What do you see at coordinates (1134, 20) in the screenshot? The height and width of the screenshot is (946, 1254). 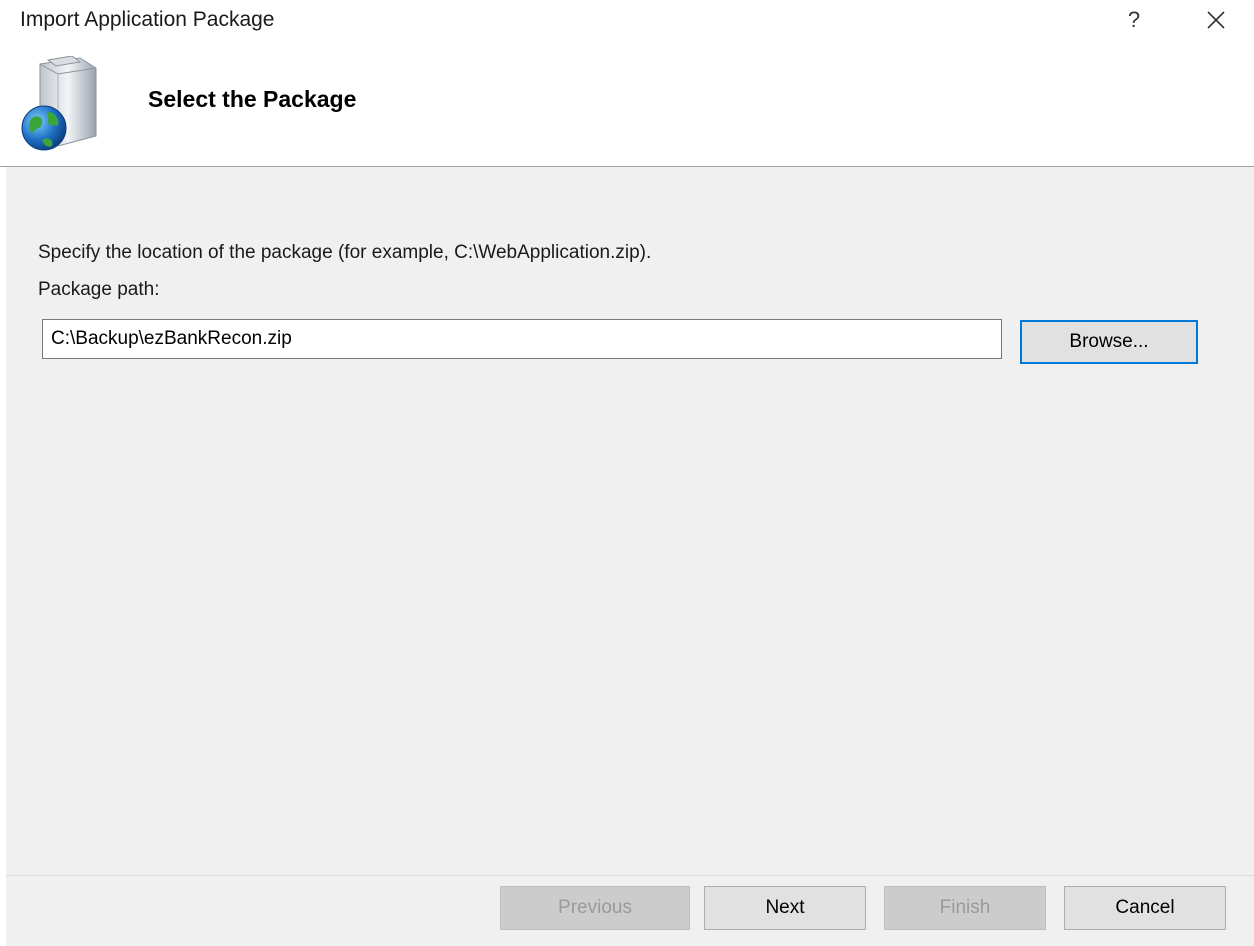 I see `help-button: ?` at bounding box center [1134, 20].